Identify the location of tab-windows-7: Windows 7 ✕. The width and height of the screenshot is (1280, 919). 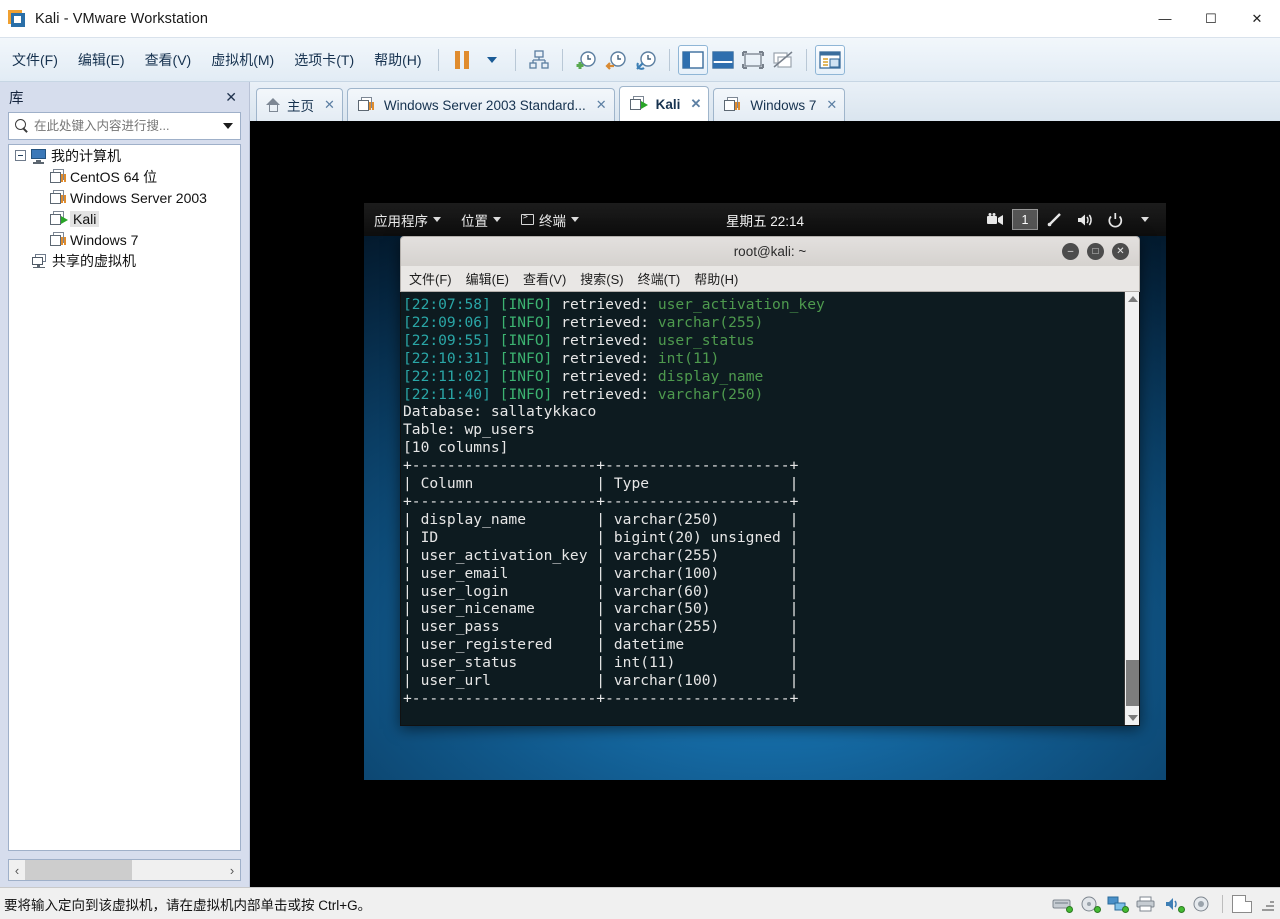
(779, 104).